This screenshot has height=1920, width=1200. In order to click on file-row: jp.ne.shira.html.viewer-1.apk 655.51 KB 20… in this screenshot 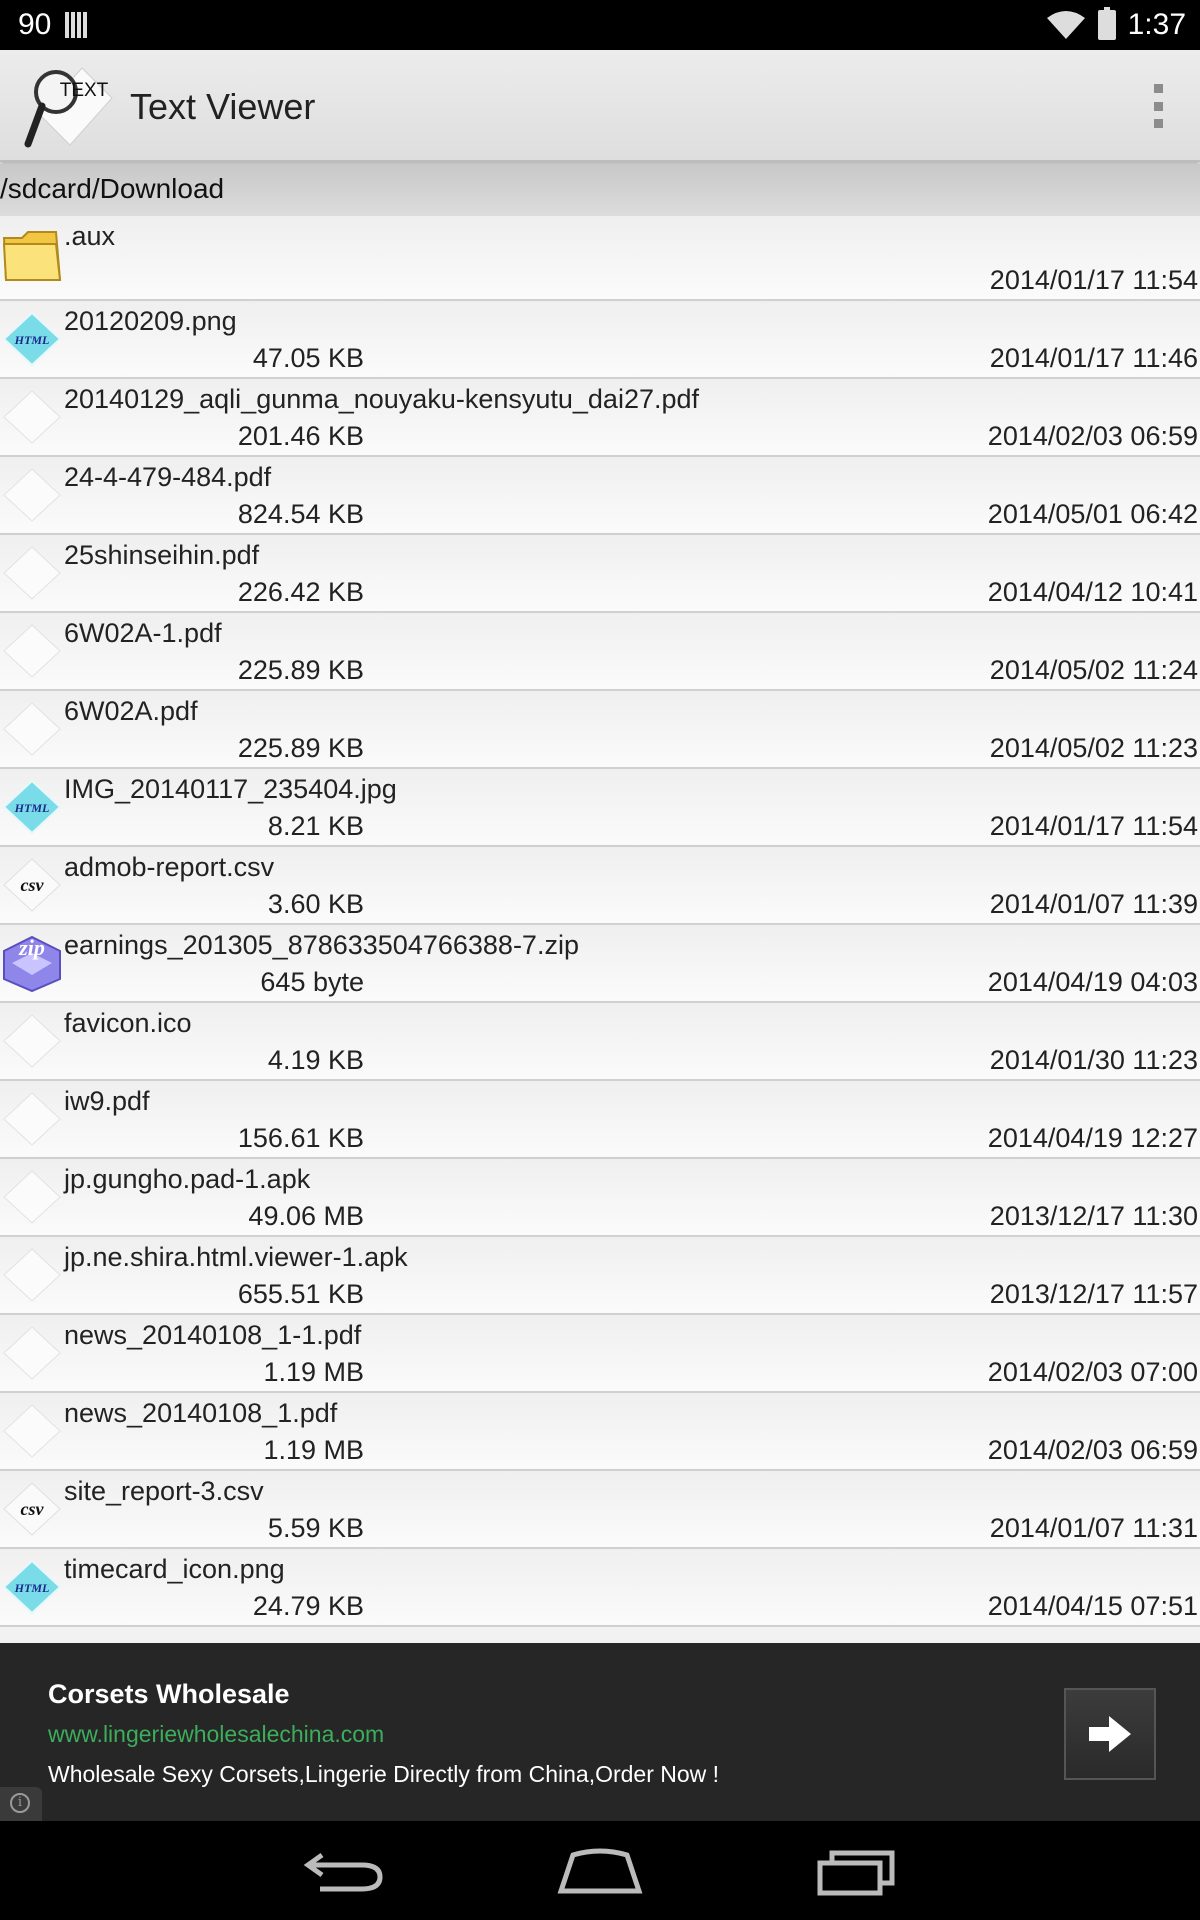, I will do `click(600, 1276)`.